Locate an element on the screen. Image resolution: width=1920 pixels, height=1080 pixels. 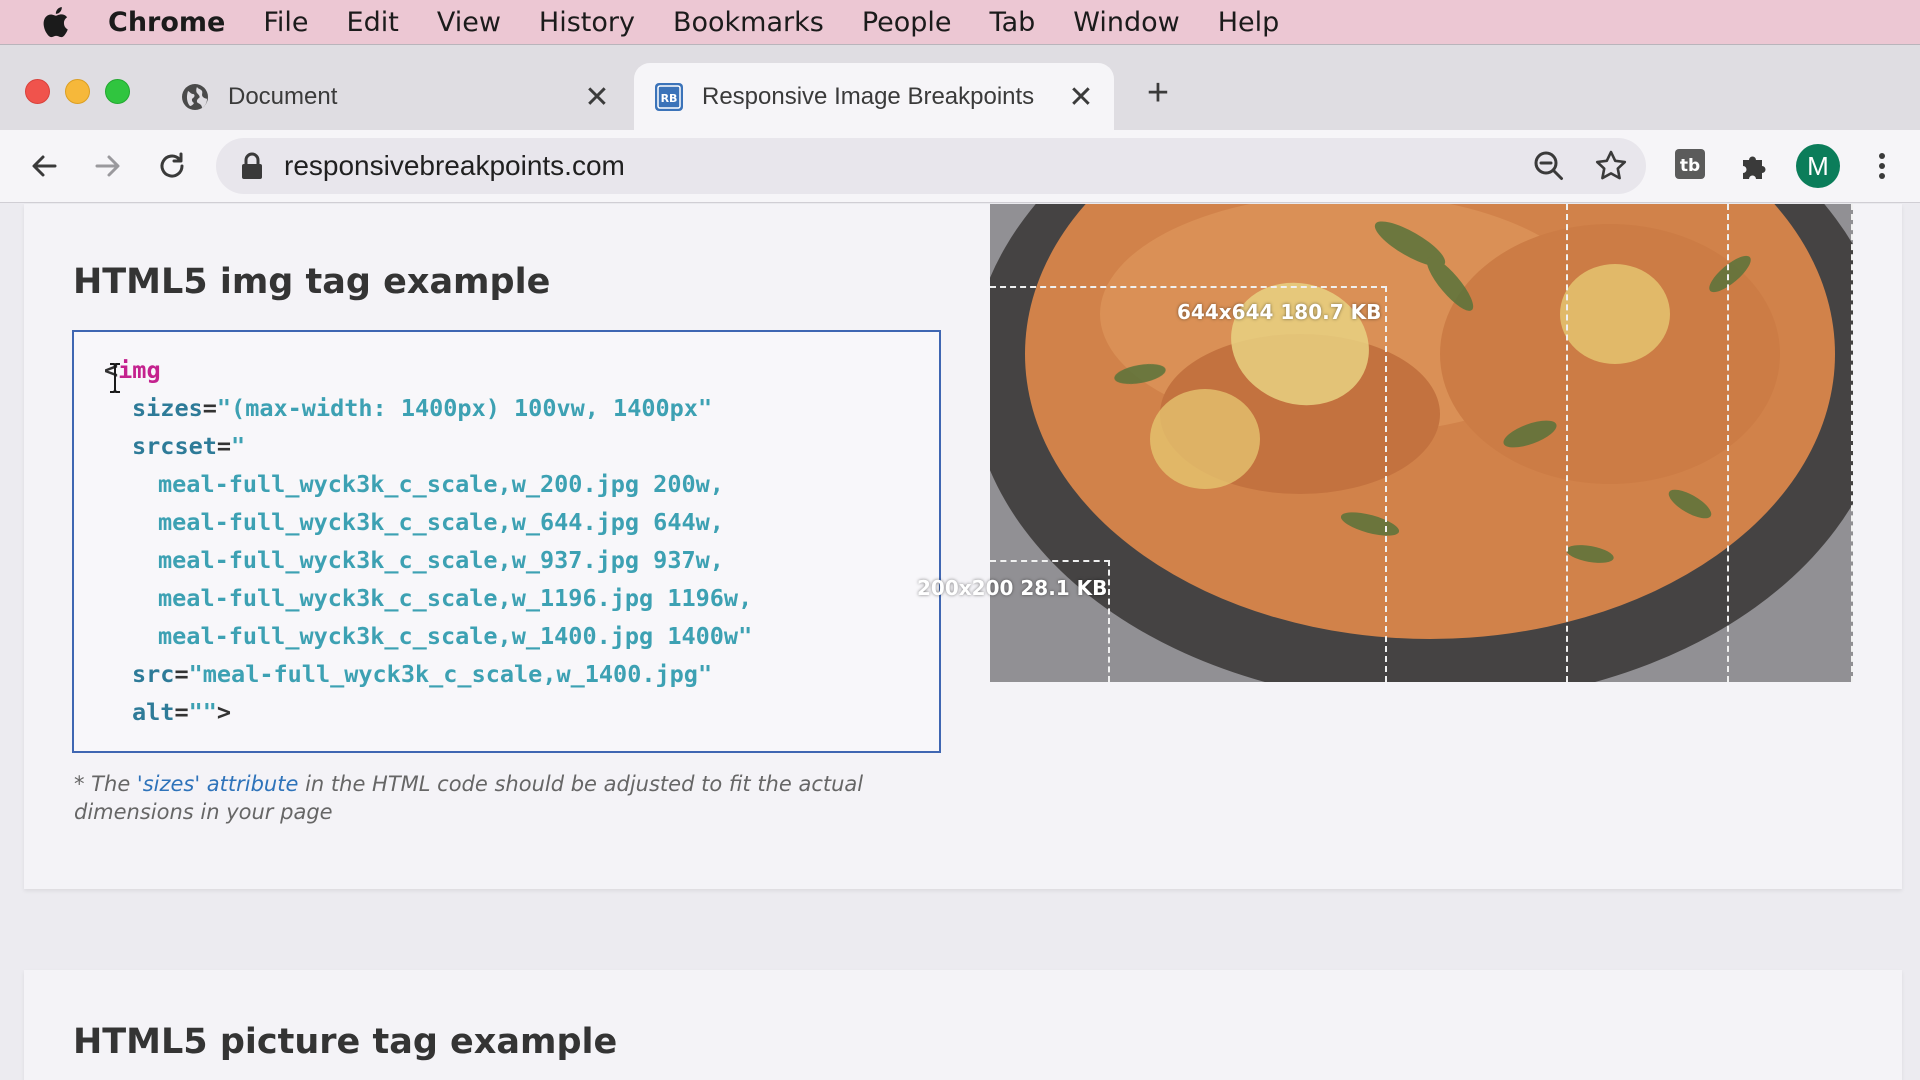
browser-toolbar: responsivebreakpoints.com tb M is located at coordinates (960, 166).